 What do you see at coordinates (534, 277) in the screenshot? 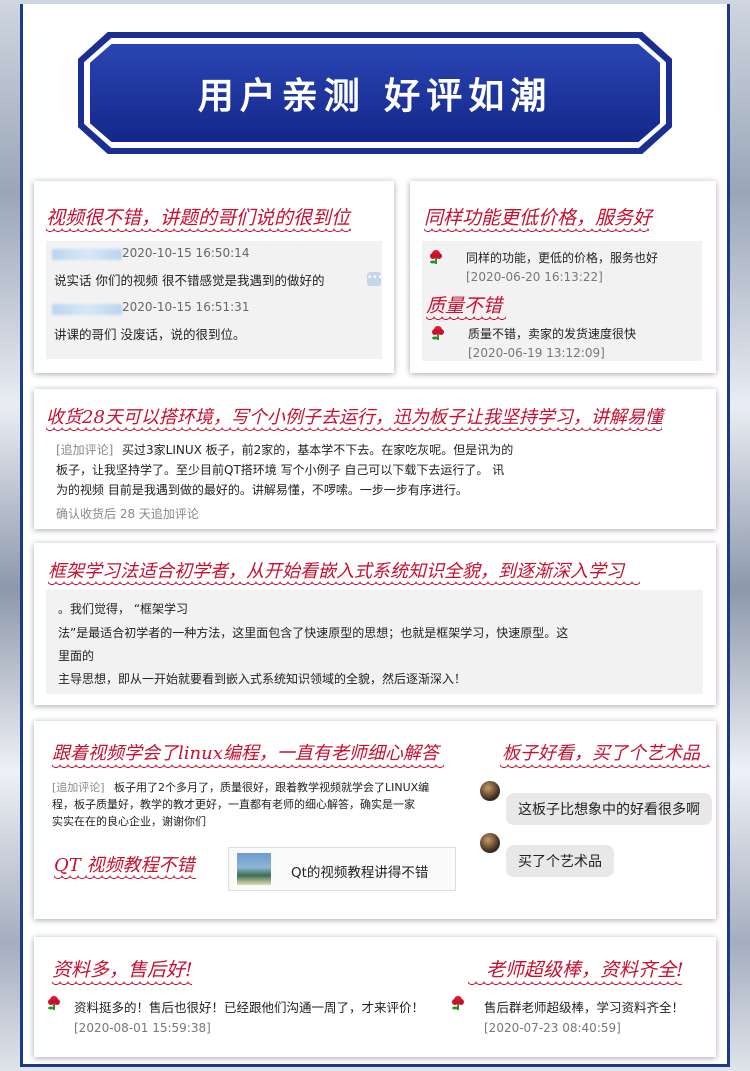
I see `review-time: [2020-06-20 16:13:22]` at bounding box center [534, 277].